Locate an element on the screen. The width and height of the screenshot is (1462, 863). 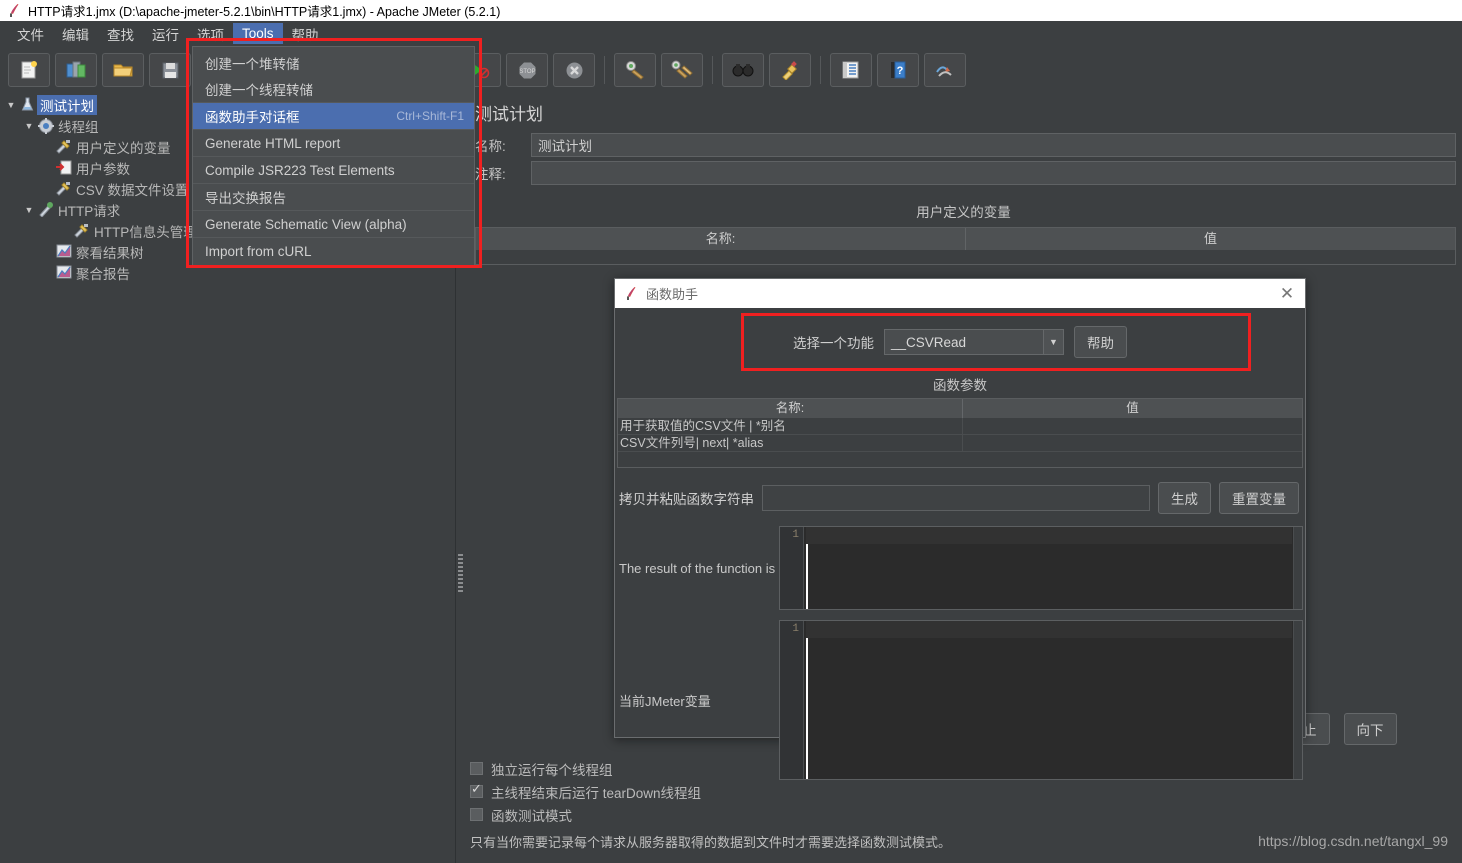
functional-test-mode-note: 只有当你需要记录每个请求从服务器取得的数据到文件时才需要选择函数测试模式。 is located at coordinates (711, 842).